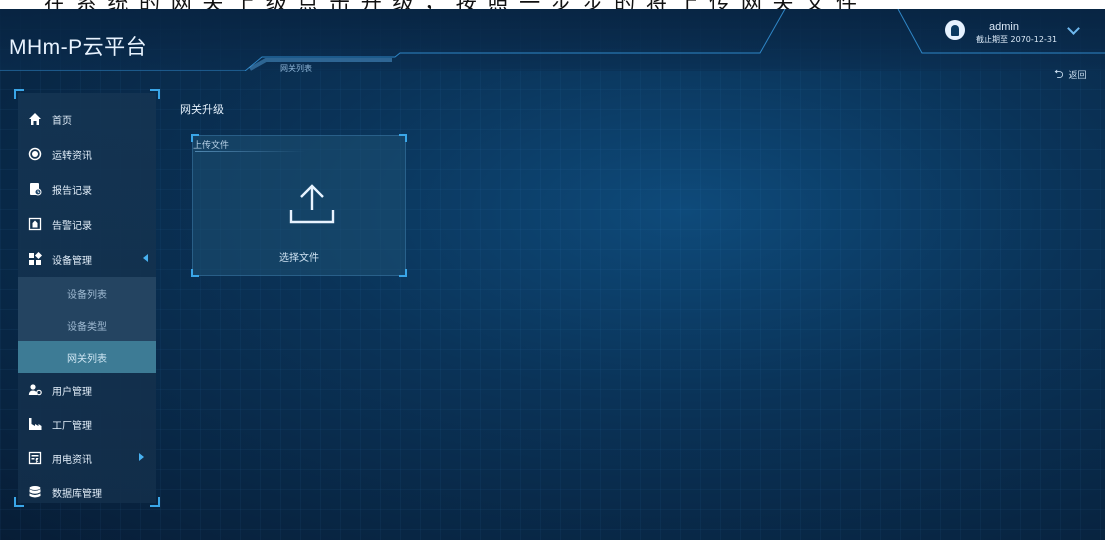 The image size is (1105, 540). Describe the element at coordinates (35, 390) in the screenshot. I see `users-icon` at that location.